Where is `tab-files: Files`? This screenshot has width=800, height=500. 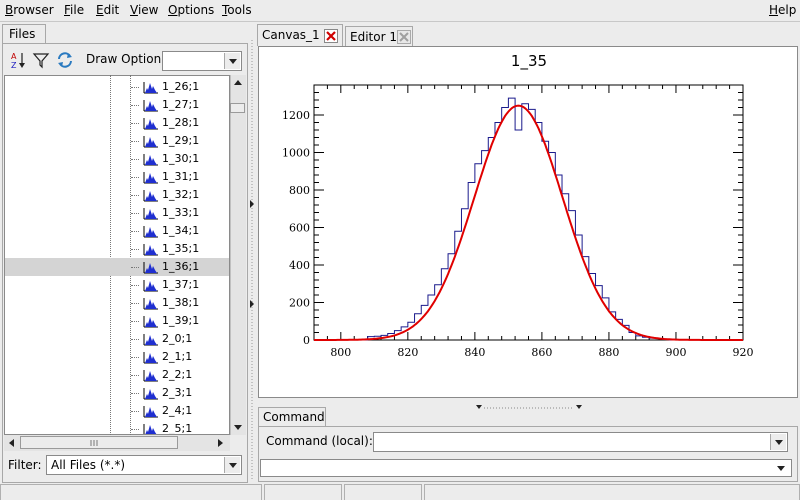
tab-files: Files is located at coordinates (24, 34).